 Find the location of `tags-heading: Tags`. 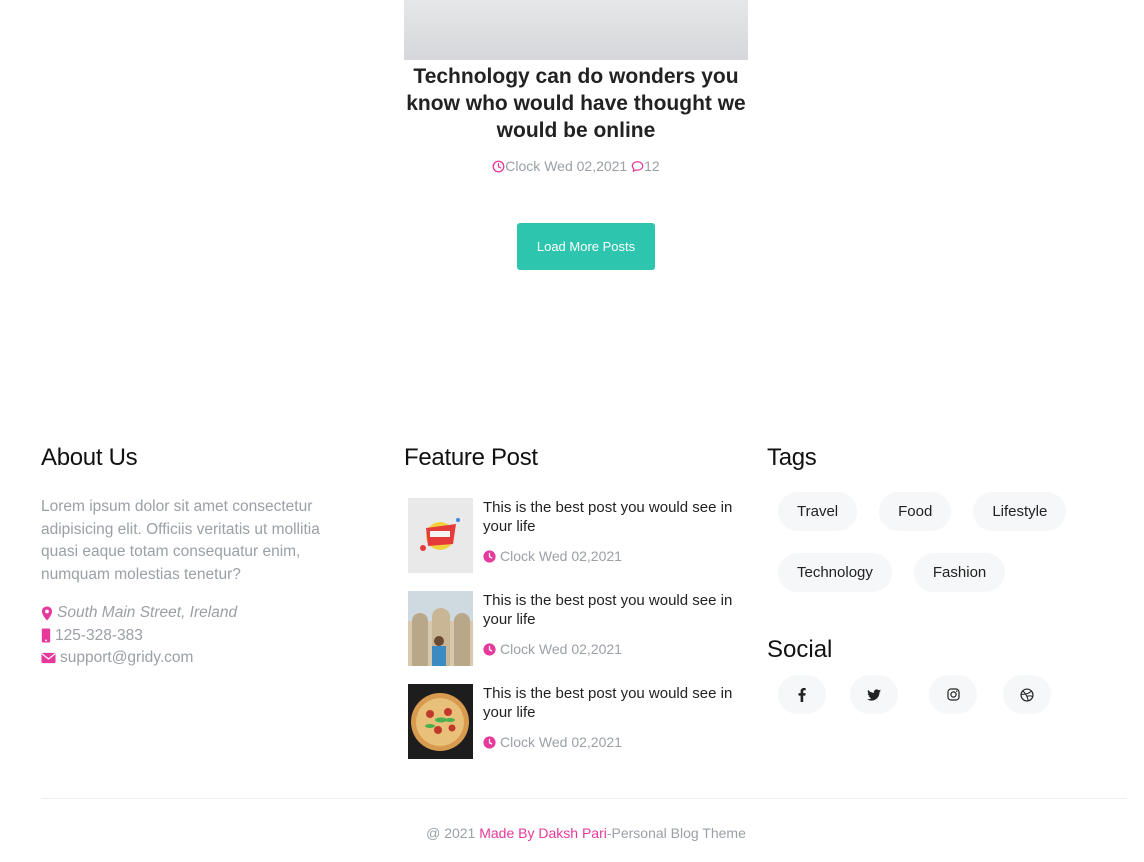

tags-heading: Tags is located at coordinates (792, 457).